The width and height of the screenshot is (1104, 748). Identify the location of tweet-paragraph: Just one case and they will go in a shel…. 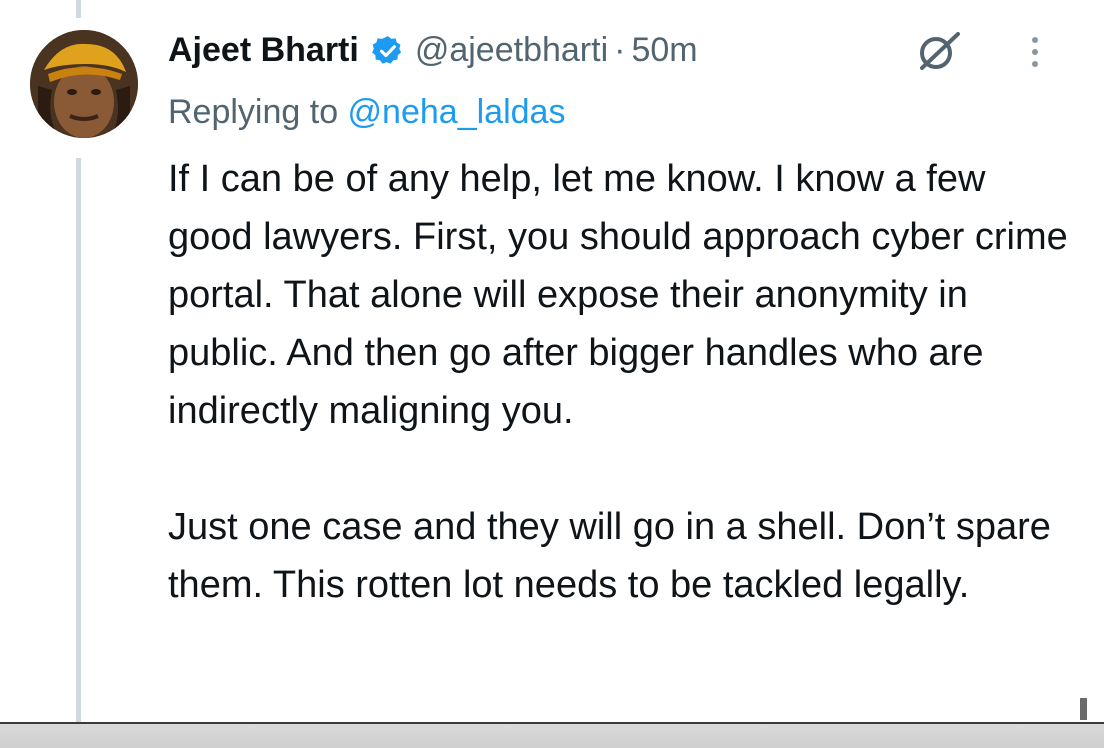
(609, 556).